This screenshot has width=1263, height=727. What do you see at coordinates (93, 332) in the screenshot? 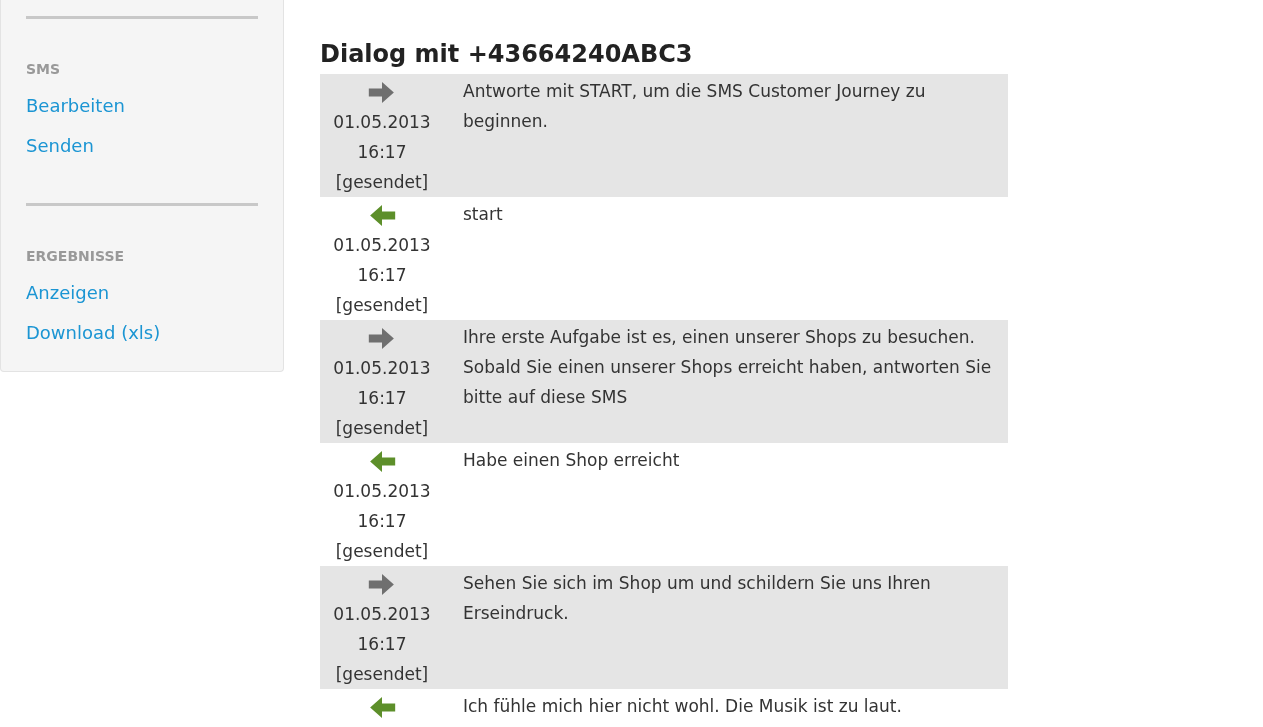
I see `sidebar-link: Download (xls)` at bounding box center [93, 332].